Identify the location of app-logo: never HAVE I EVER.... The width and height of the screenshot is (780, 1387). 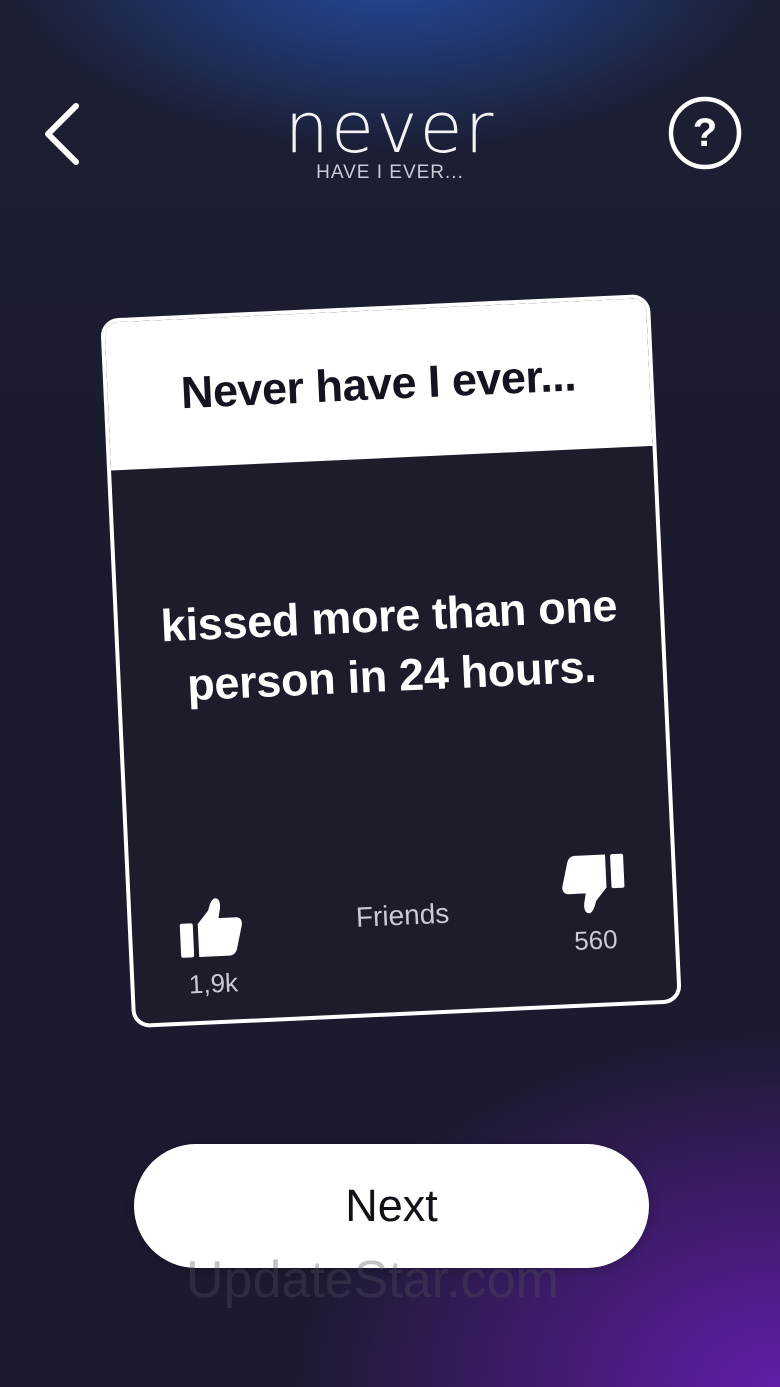
(390, 136).